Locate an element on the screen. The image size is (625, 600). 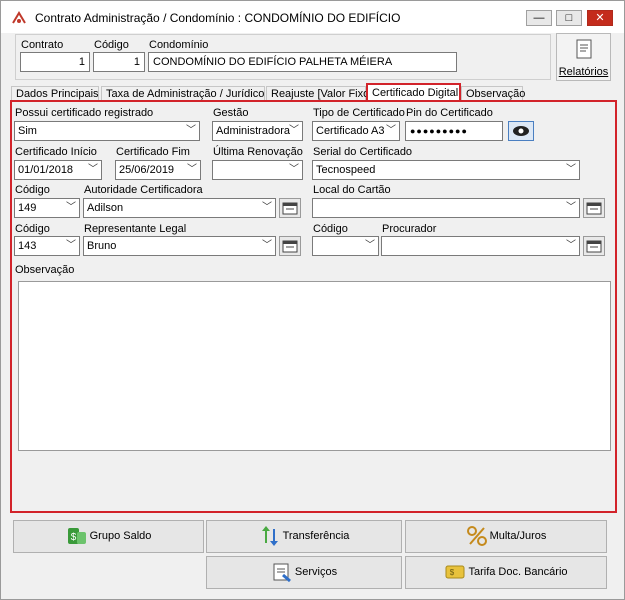
grupo-saldo-button: $ Grupo Saldo is located at coordinates (108, 536).